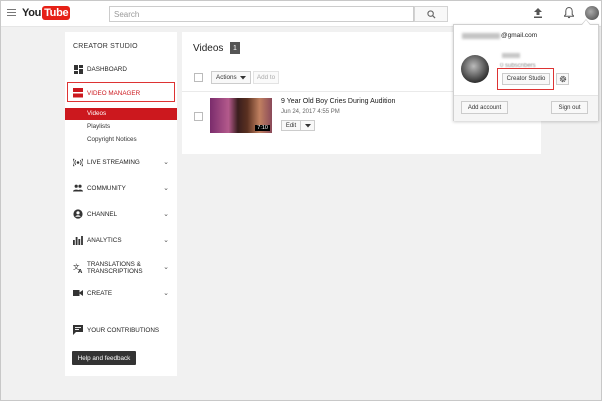 The width and height of the screenshot is (602, 401). What do you see at coordinates (569, 107) in the screenshot?
I see `sign-out-button: Sign out` at bounding box center [569, 107].